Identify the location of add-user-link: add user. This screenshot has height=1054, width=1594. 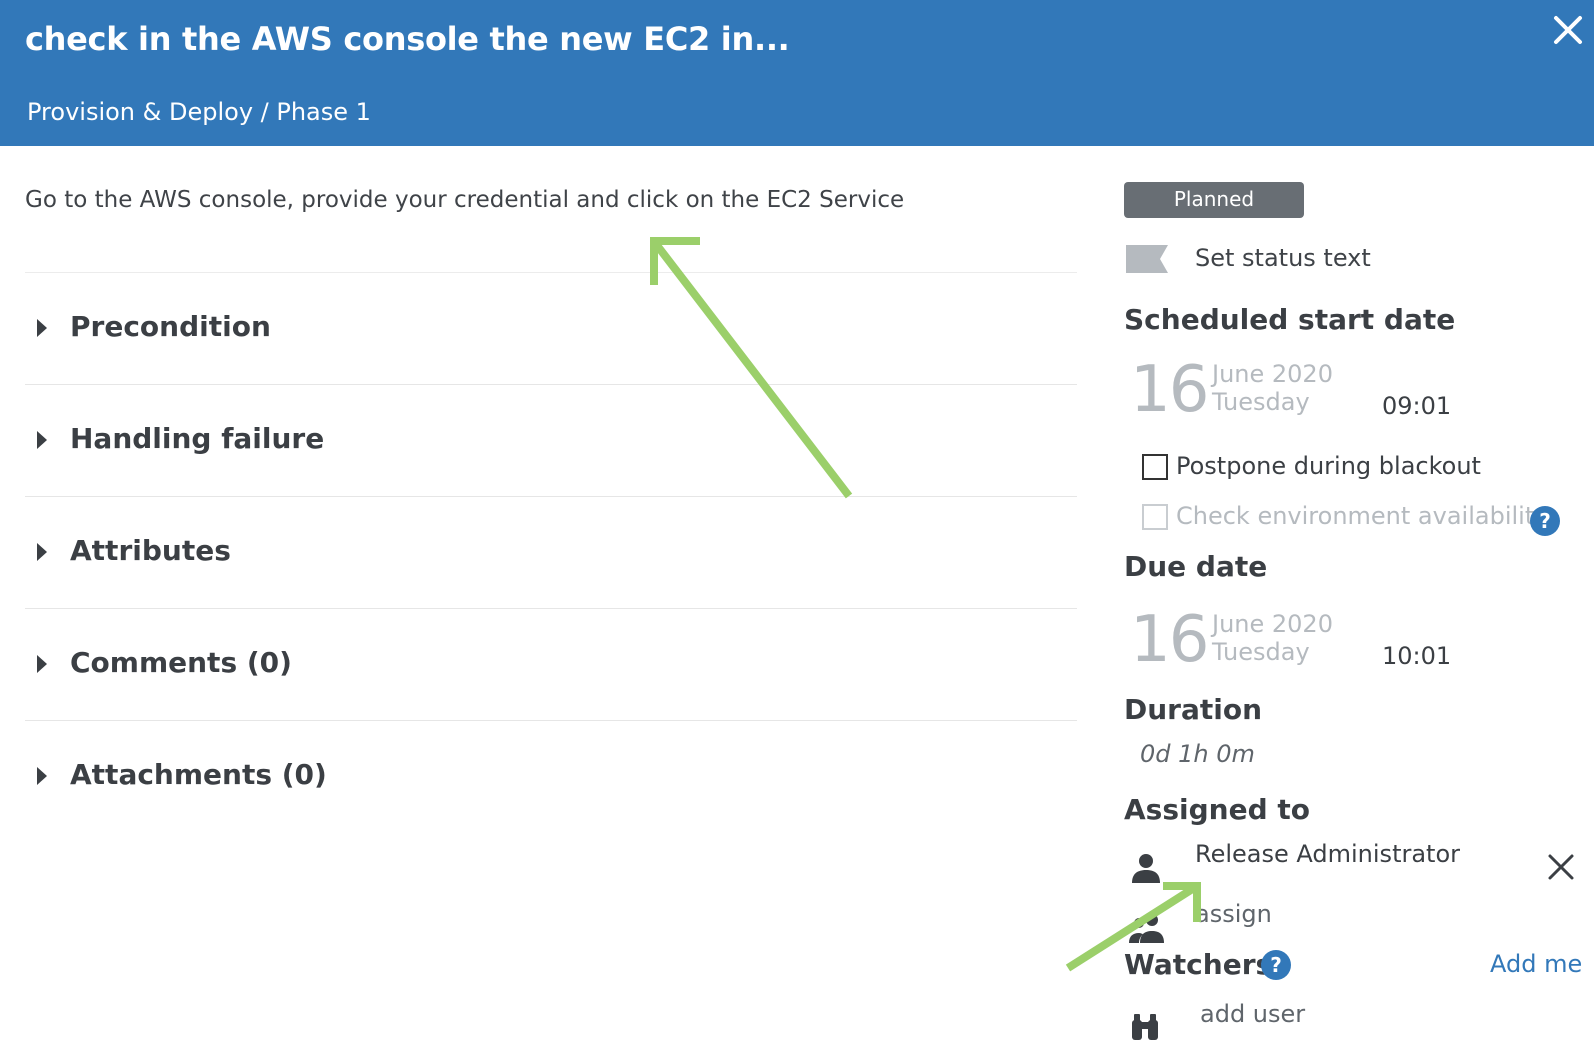
(1252, 1014).